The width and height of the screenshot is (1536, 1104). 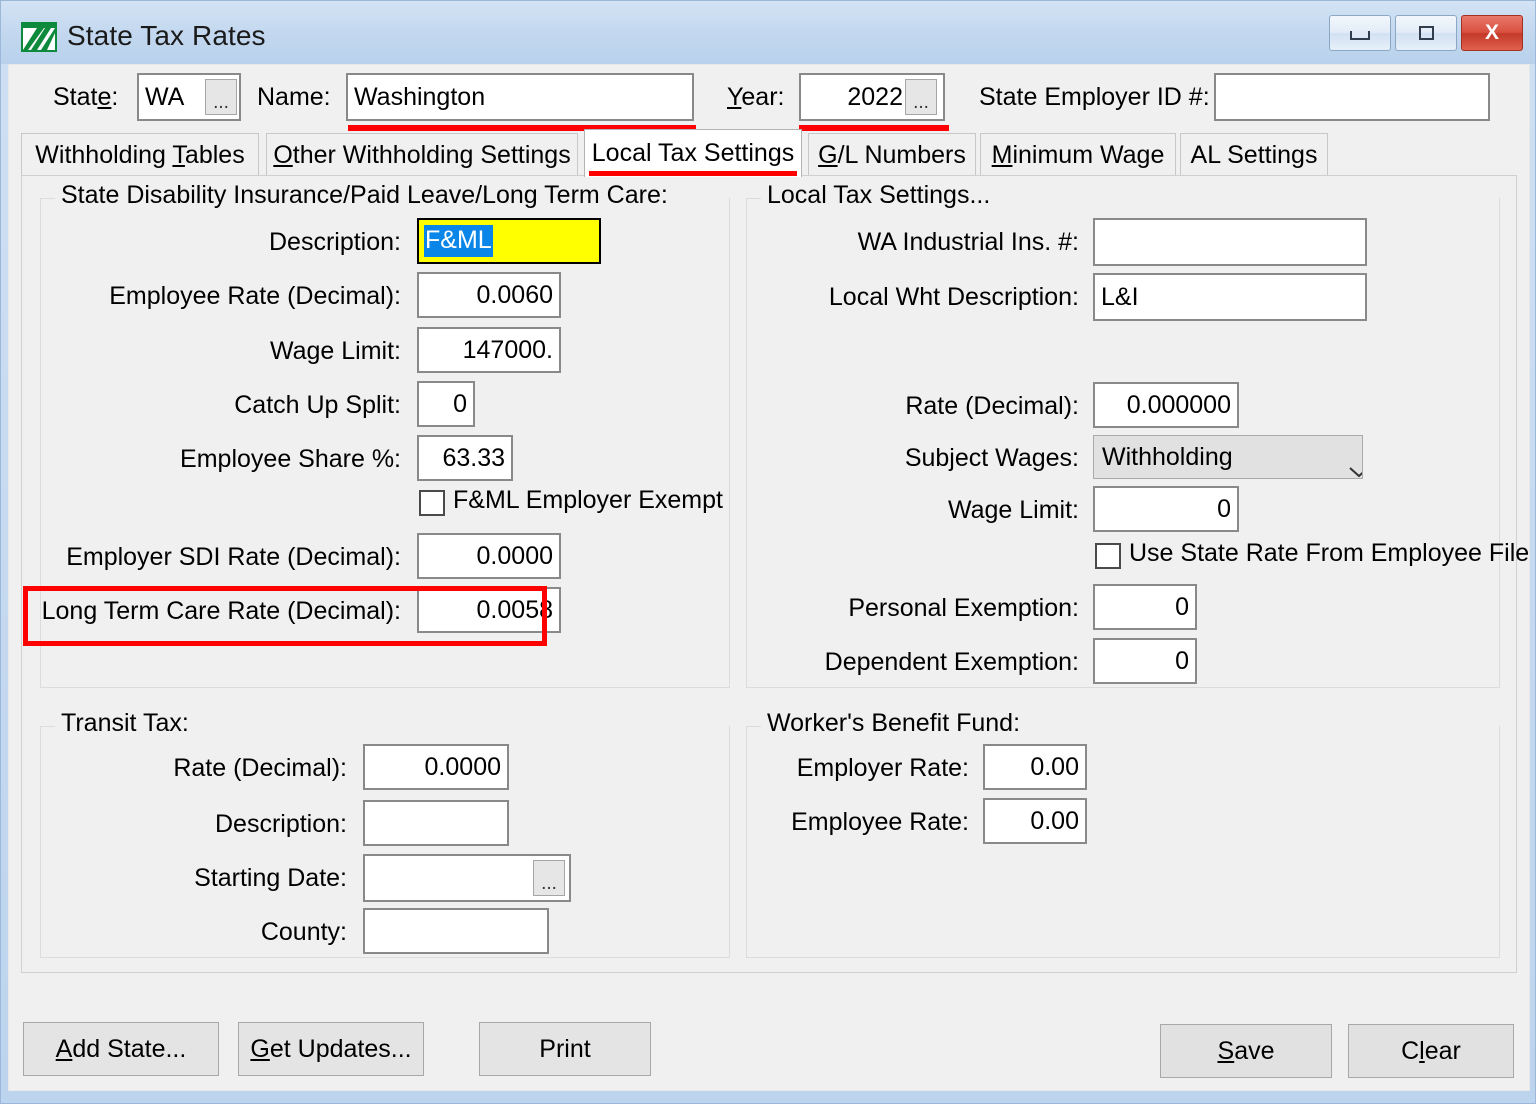 I want to click on name-field: Washington, so click(x=520, y=97).